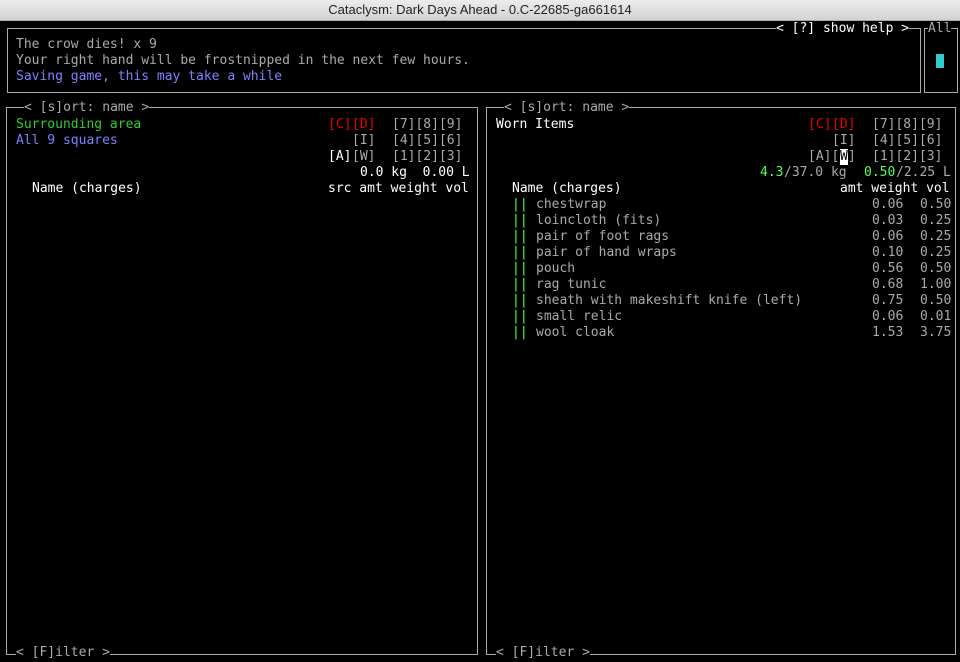  What do you see at coordinates (427, 125) in the screenshot?
I see `left-keys-789: [7][8][9]` at bounding box center [427, 125].